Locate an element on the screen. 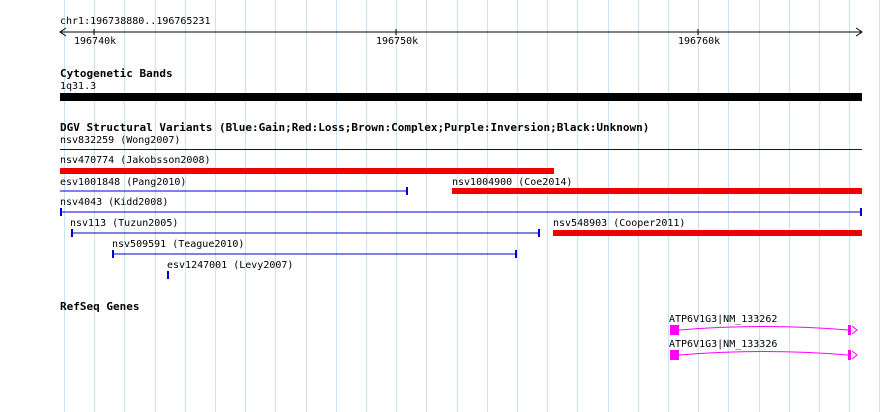 The image size is (890, 412). variant-bar-nsv1004900 is located at coordinates (657, 191).